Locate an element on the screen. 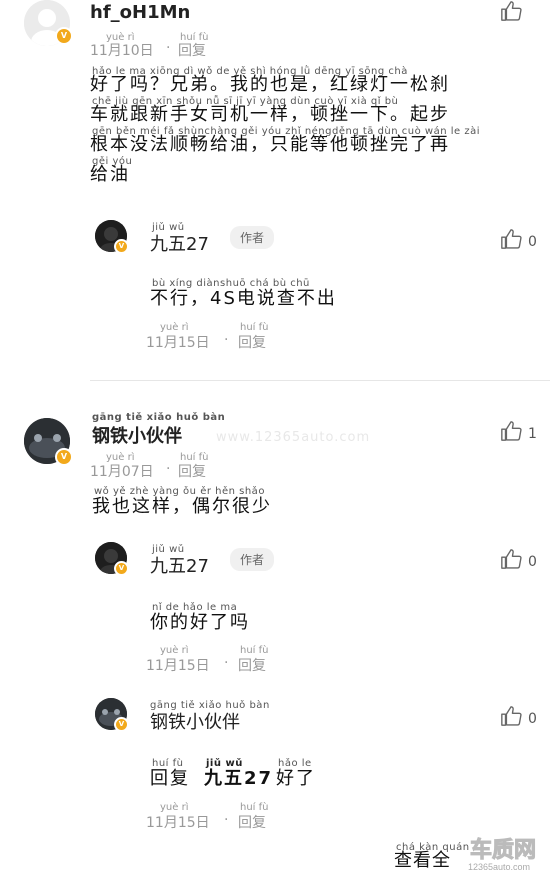 The width and height of the screenshot is (550, 877). like-count: 1 is located at coordinates (532, 434).